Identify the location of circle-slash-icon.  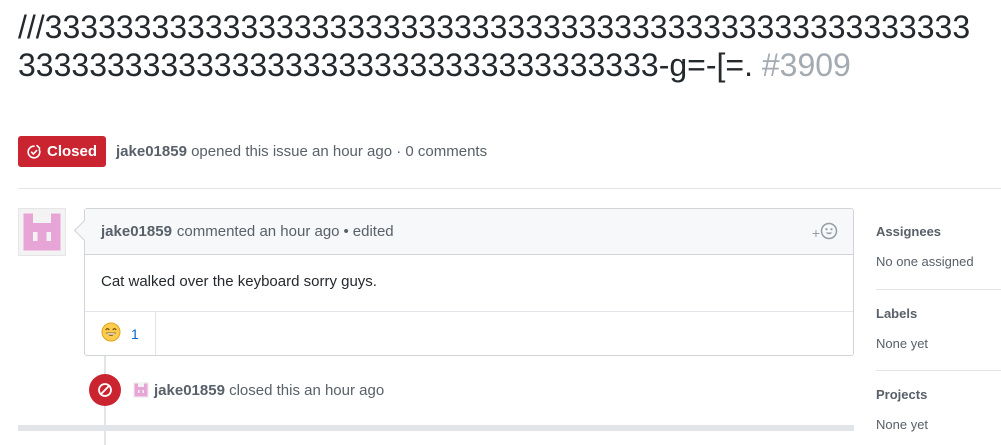
(105, 390).